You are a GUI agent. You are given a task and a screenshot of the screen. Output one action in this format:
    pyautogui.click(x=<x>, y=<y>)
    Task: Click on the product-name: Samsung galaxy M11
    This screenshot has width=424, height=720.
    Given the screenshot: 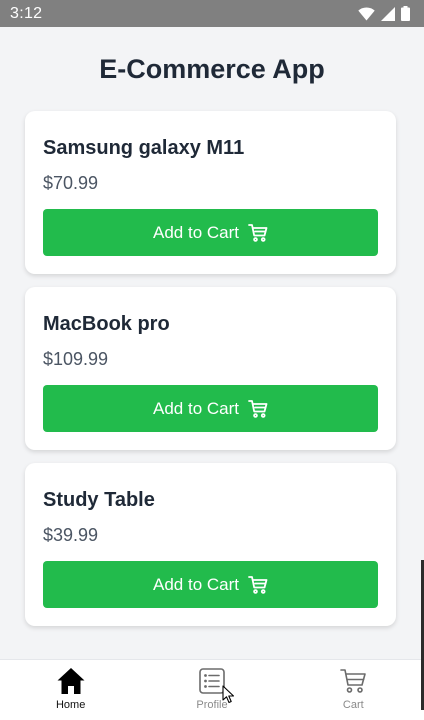 What is the action you would take?
    pyautogui.click(x=144, y=148)
    